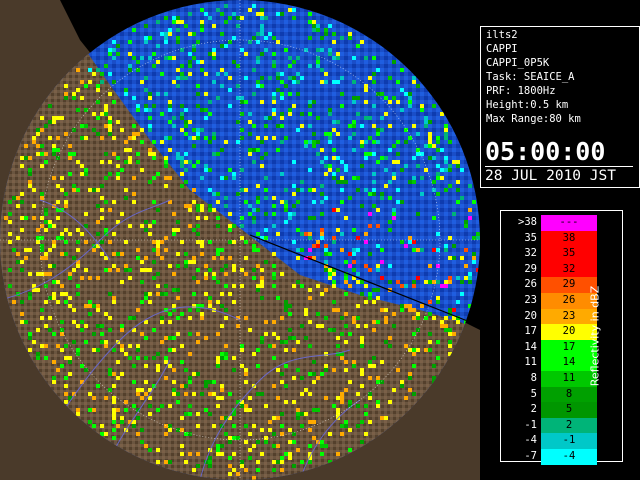  Describe the element at coordinates (530, 346) in the screenshot. I see `legend-low-value: 14` at that location.